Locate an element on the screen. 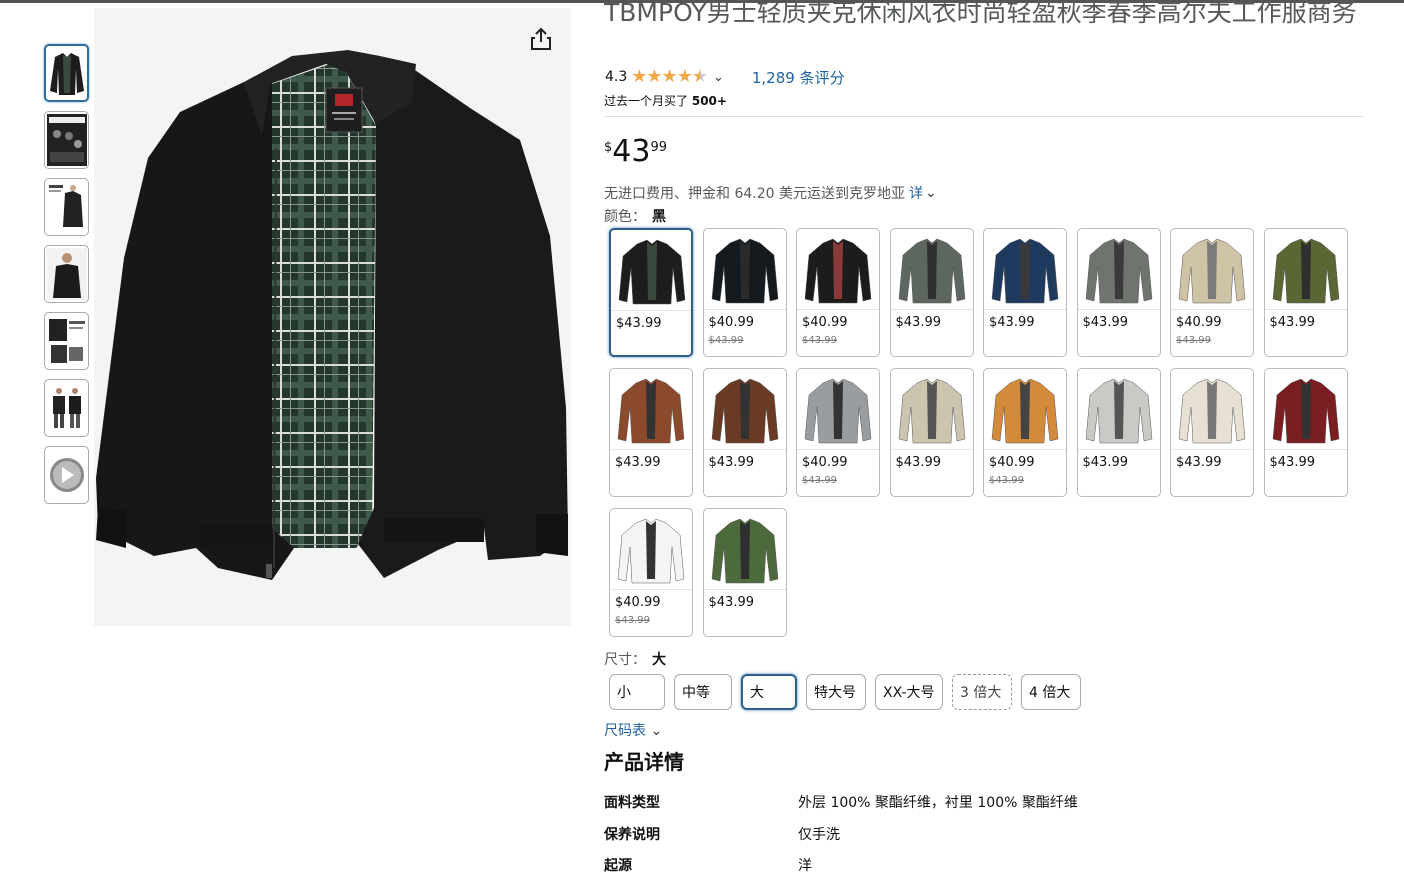  detail-value: 仅手洗 is located at coordinates (819, 835).